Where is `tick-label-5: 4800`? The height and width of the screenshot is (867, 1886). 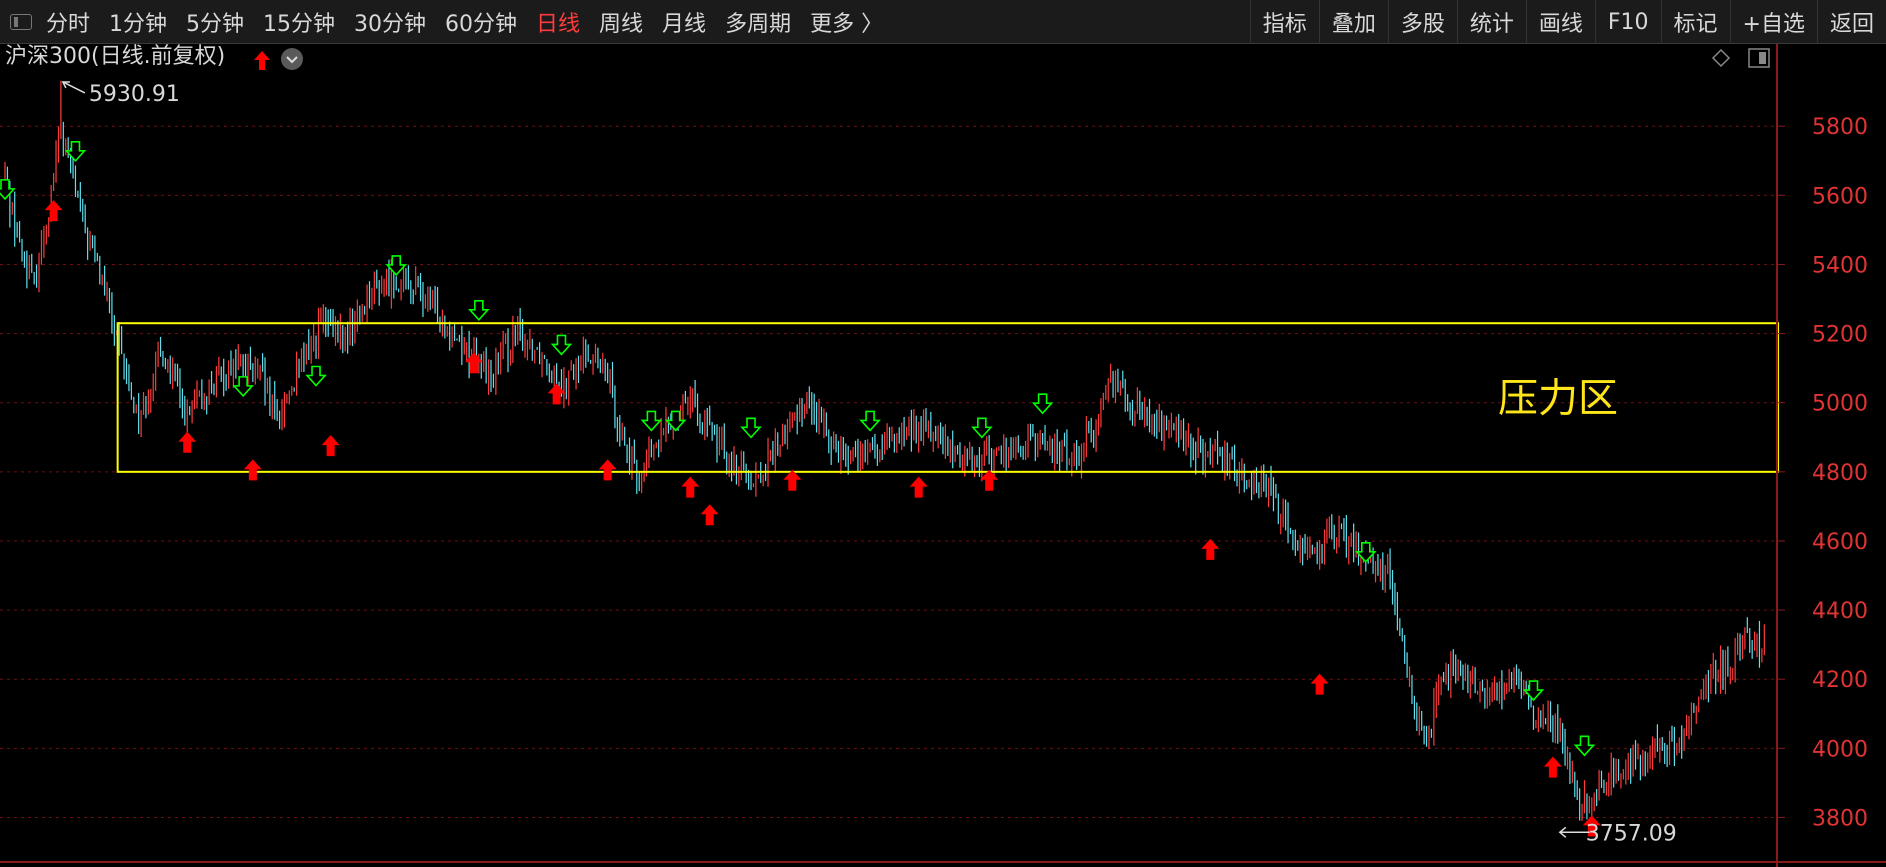 tick-label-5: 4800 is located at coordinates (1840, 473).